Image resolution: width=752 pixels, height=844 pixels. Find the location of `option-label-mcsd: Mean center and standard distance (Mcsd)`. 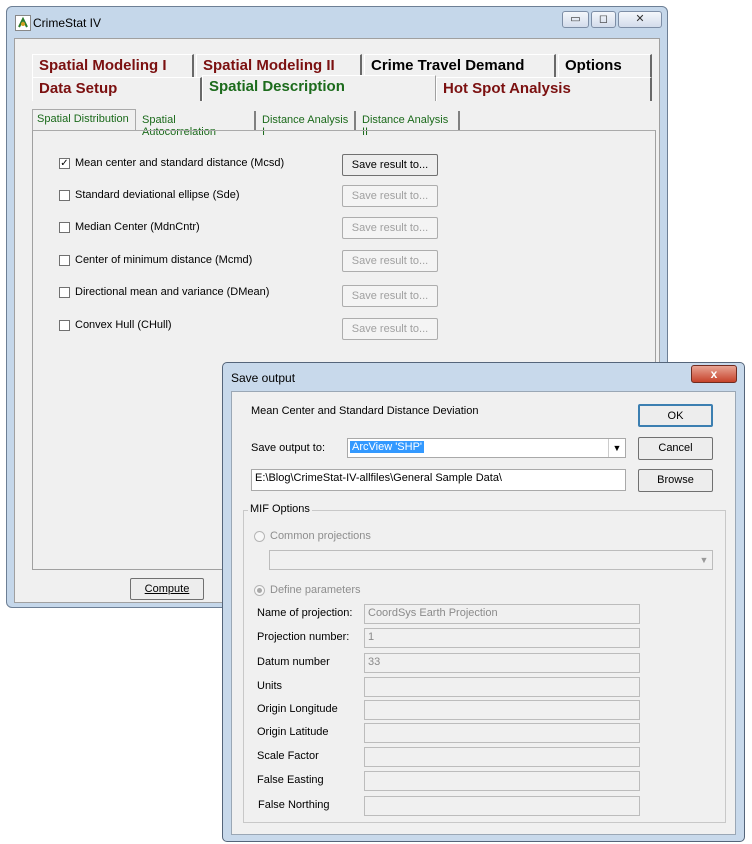

option-label-mcsd: Mean center and standard distance (Mcsd) is located at coordinates (180, 163).